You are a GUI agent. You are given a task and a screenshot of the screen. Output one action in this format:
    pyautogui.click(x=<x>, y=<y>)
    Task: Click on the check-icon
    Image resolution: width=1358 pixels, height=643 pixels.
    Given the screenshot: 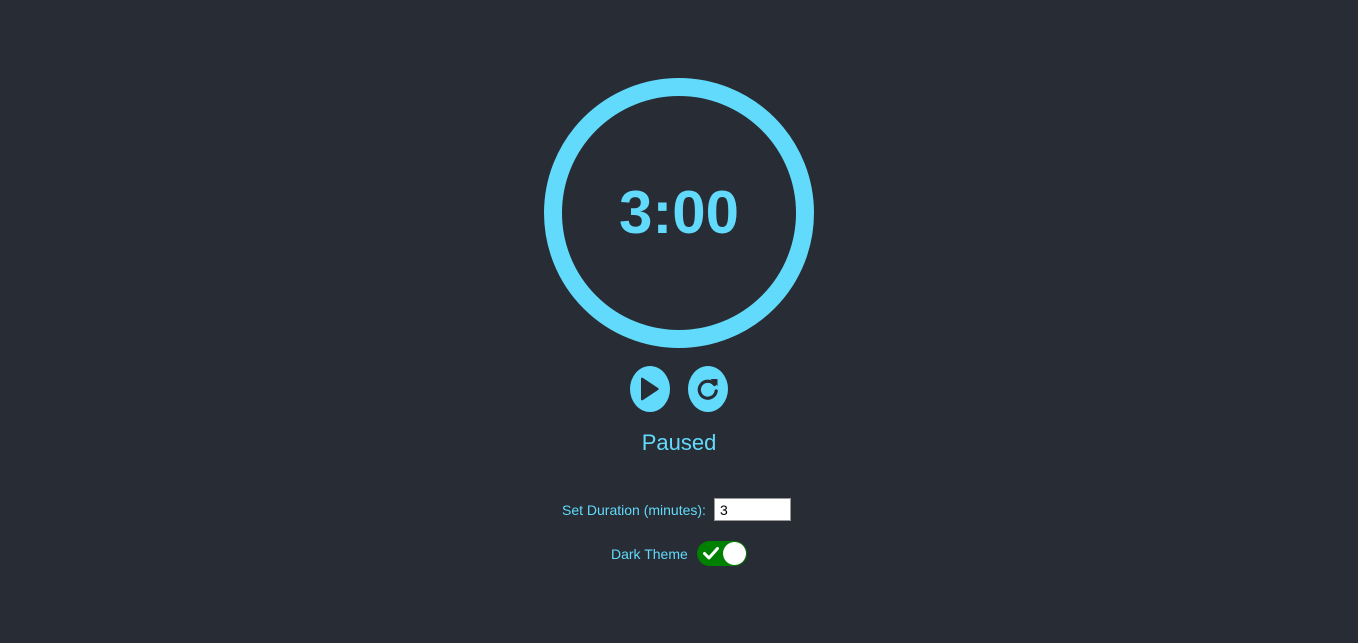 What is the action you would take?
    pyautogui.click(x=710, y=553)
    